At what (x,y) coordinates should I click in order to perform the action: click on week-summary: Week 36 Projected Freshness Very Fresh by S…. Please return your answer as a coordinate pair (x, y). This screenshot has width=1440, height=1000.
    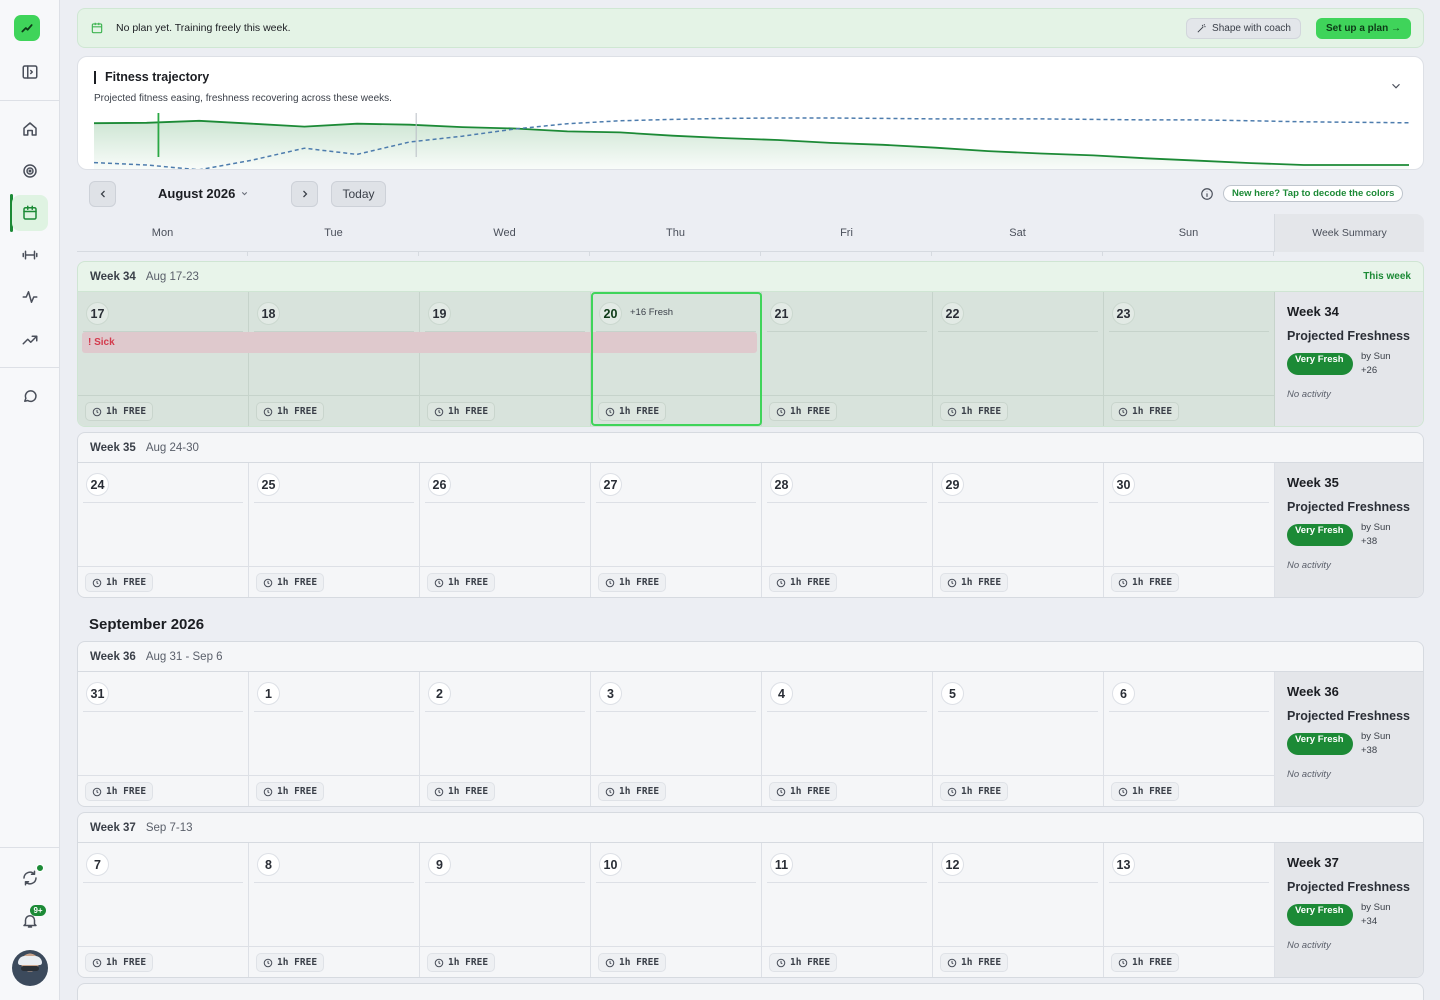
    Looking at the image, I should click on (1349, 739).